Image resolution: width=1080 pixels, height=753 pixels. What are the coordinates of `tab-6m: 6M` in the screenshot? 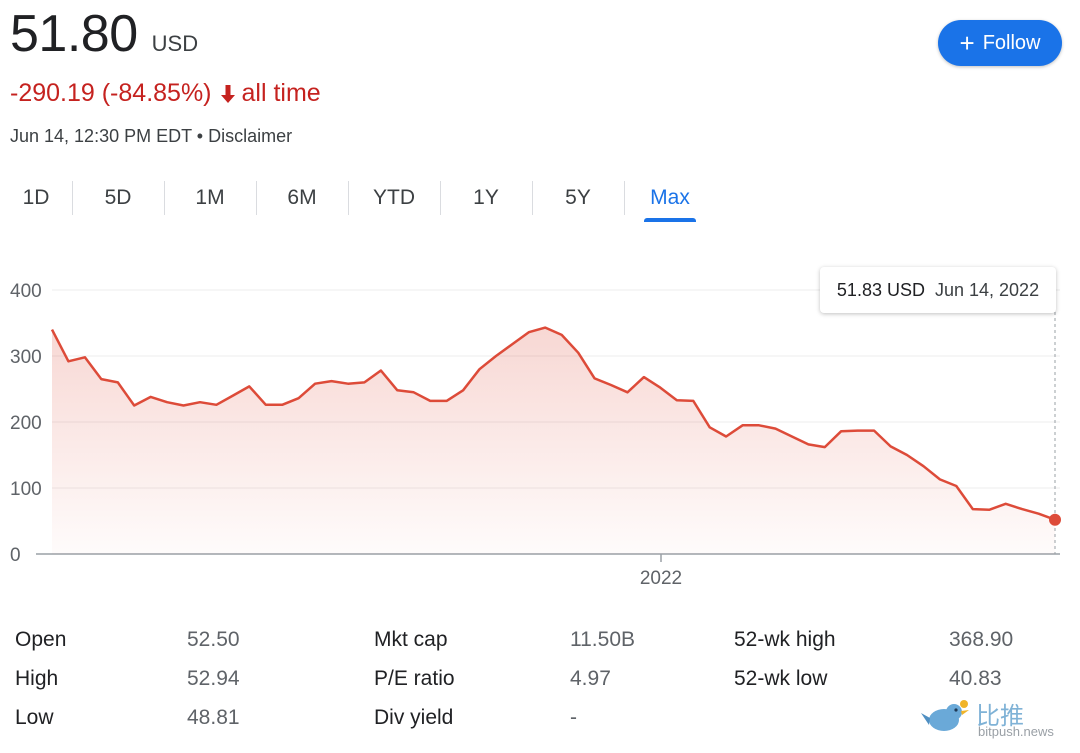 It's located at (302, 198).